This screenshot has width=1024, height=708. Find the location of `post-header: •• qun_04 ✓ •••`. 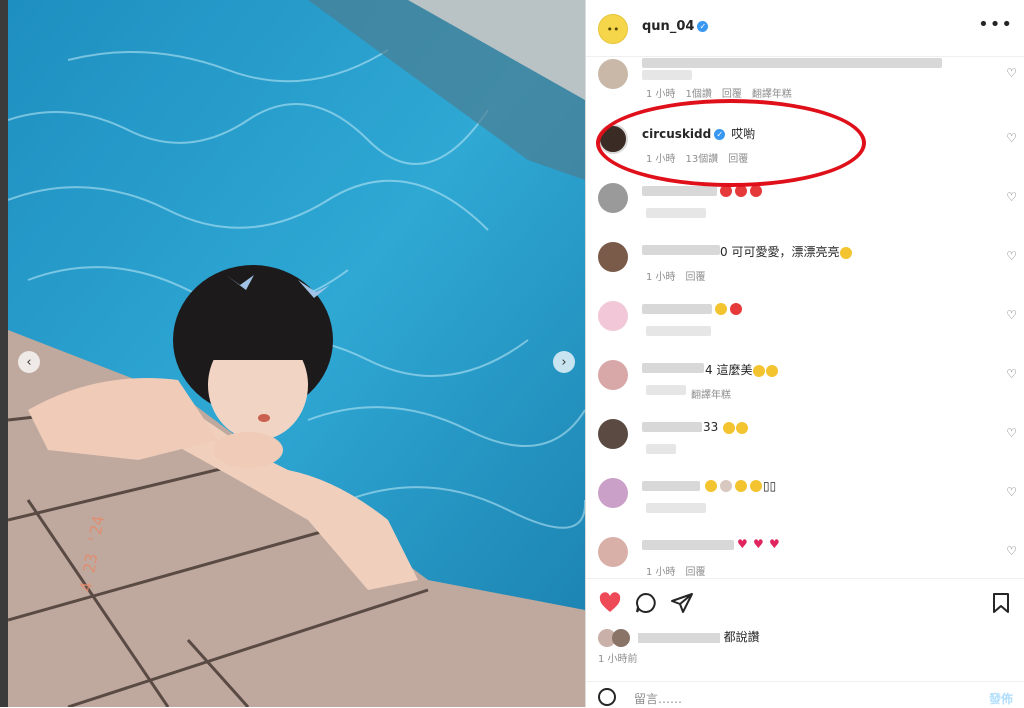

post-header: •• qun_04 ✓ ••• is located at coordinates (805, 28).